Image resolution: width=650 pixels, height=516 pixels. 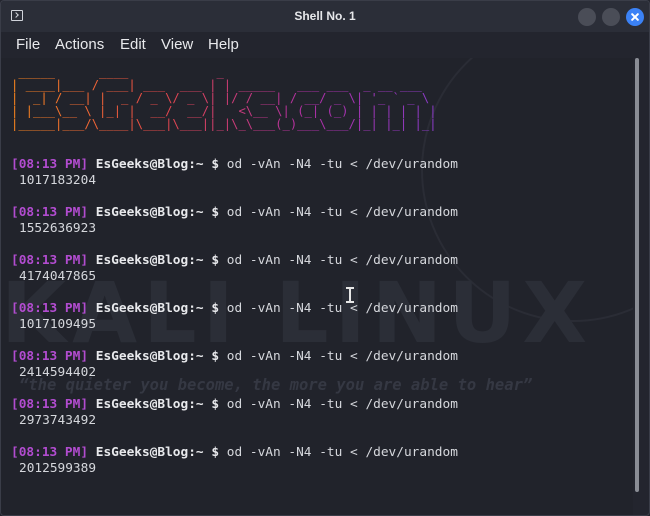 What do you see at coordinates (325, 45) in the screenshot?
I see `menu-bar: File Actions Edit View Help` at bounding box center [325, 45].